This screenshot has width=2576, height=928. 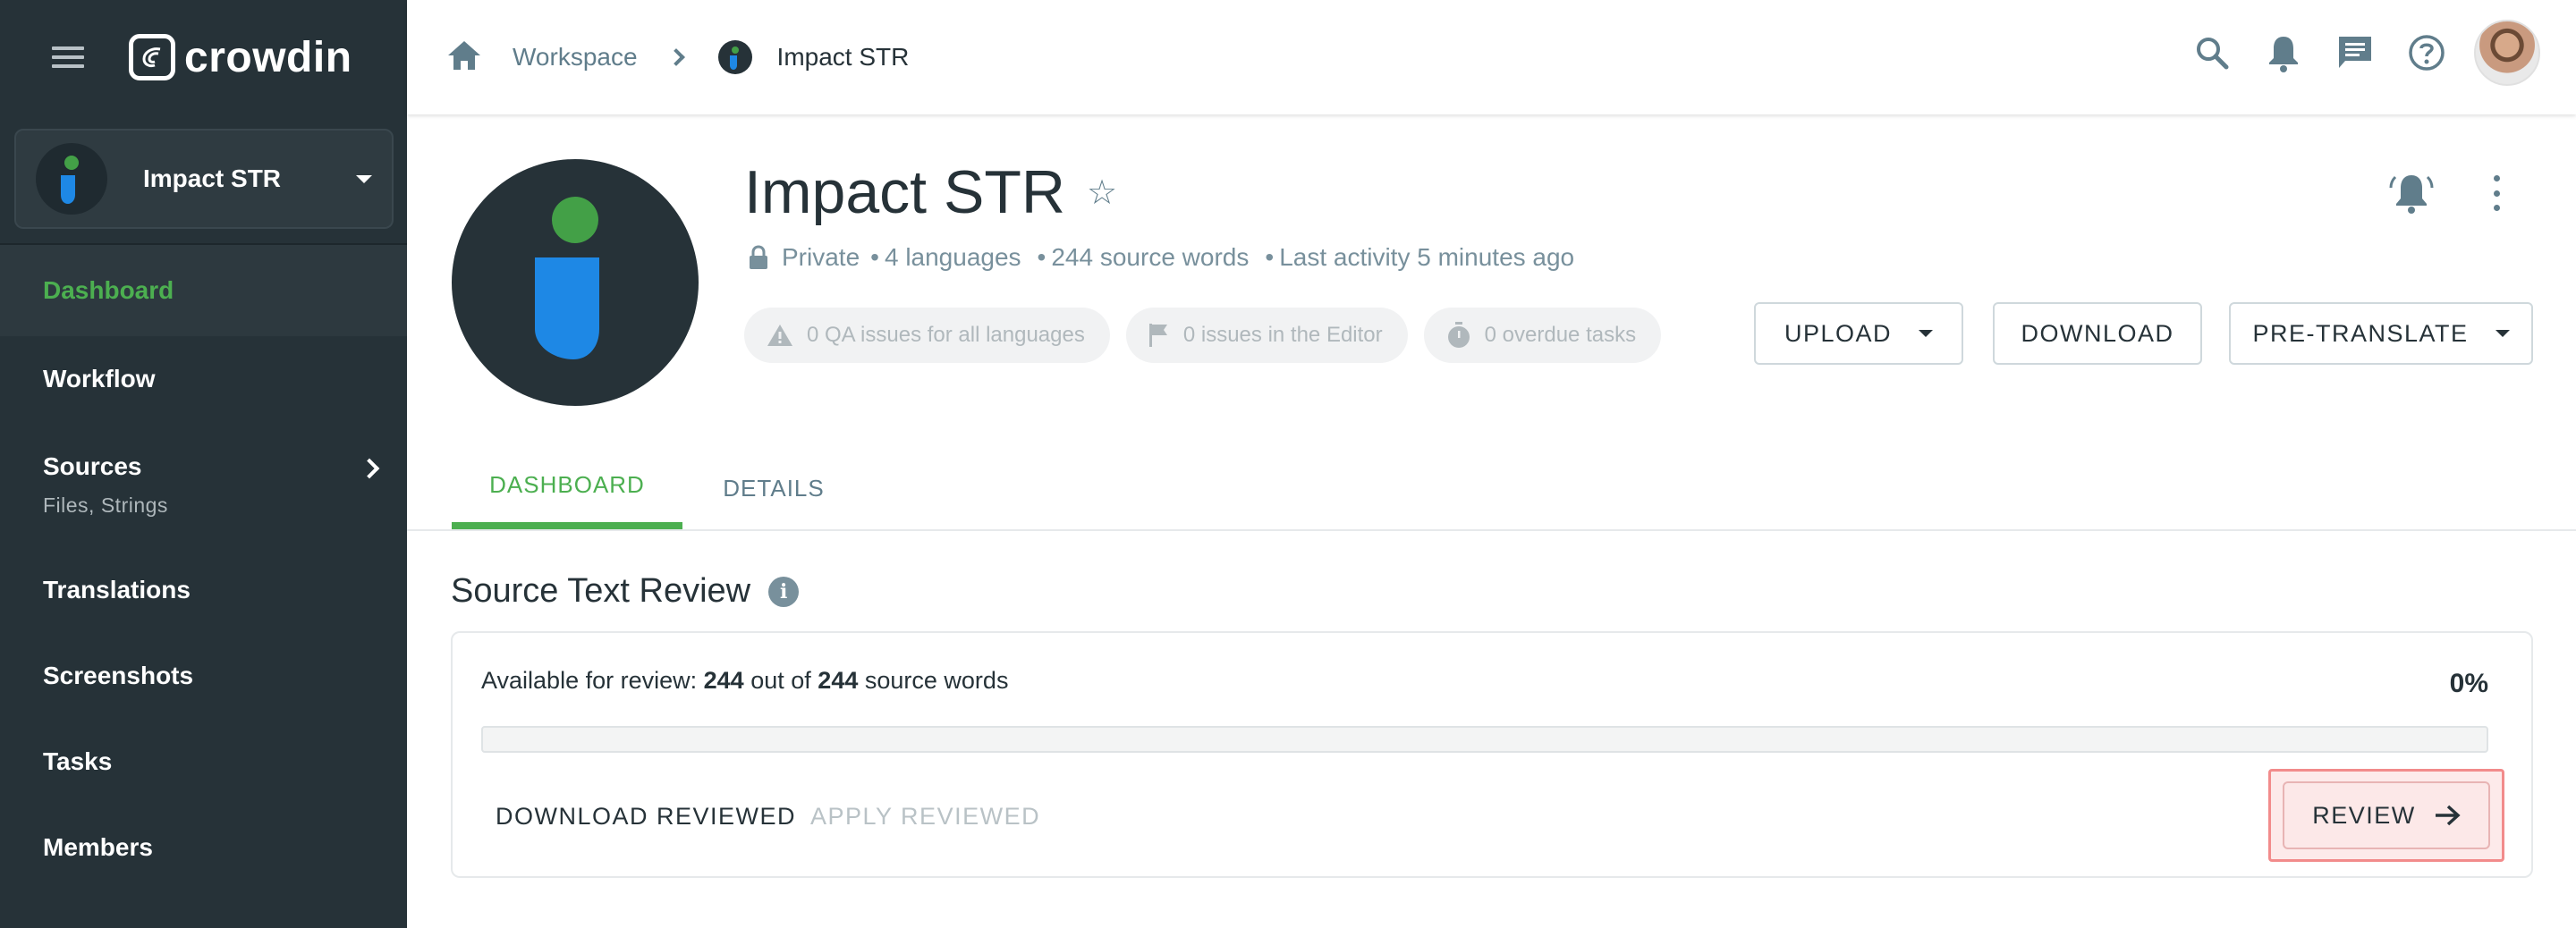 What do you see at coordinates (904, 192) in the screenshot?
I see `project-title-text: Impact STR` at bounding box center [904, 192].